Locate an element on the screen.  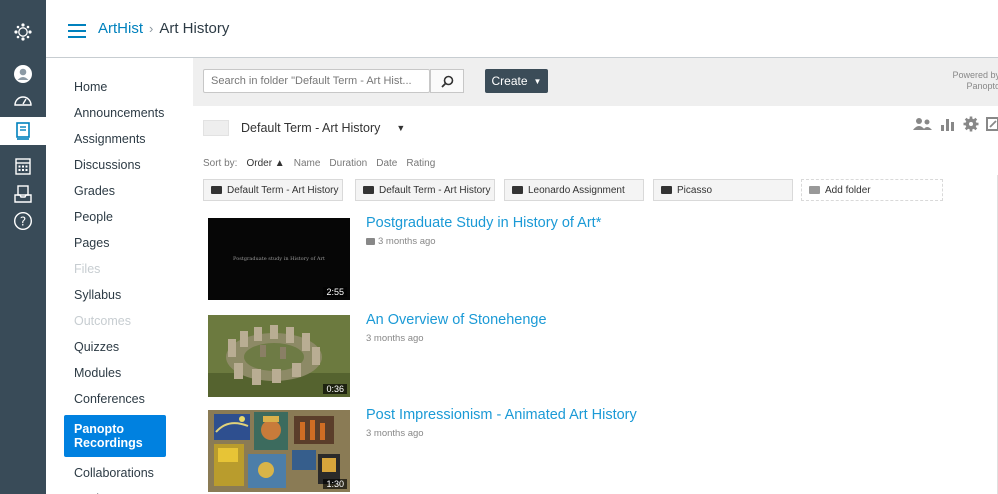
subfolder-item: Leonardo Assignment is located at coordinates (574, 190).